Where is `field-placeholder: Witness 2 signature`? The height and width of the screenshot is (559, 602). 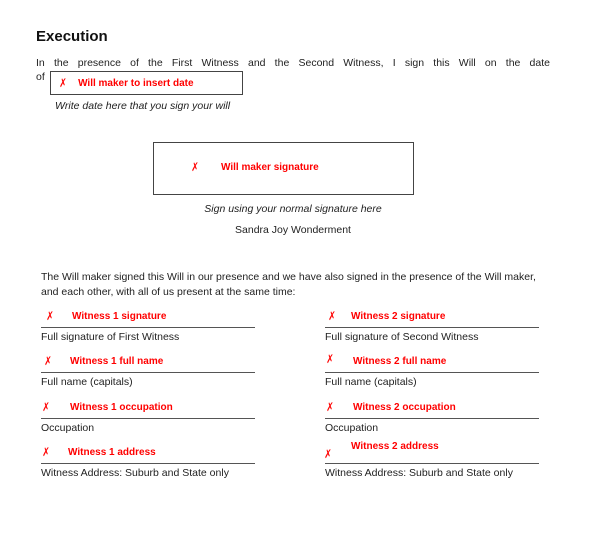
field-placeholder: Witness 2 signature is located at coordinates (398, 316).